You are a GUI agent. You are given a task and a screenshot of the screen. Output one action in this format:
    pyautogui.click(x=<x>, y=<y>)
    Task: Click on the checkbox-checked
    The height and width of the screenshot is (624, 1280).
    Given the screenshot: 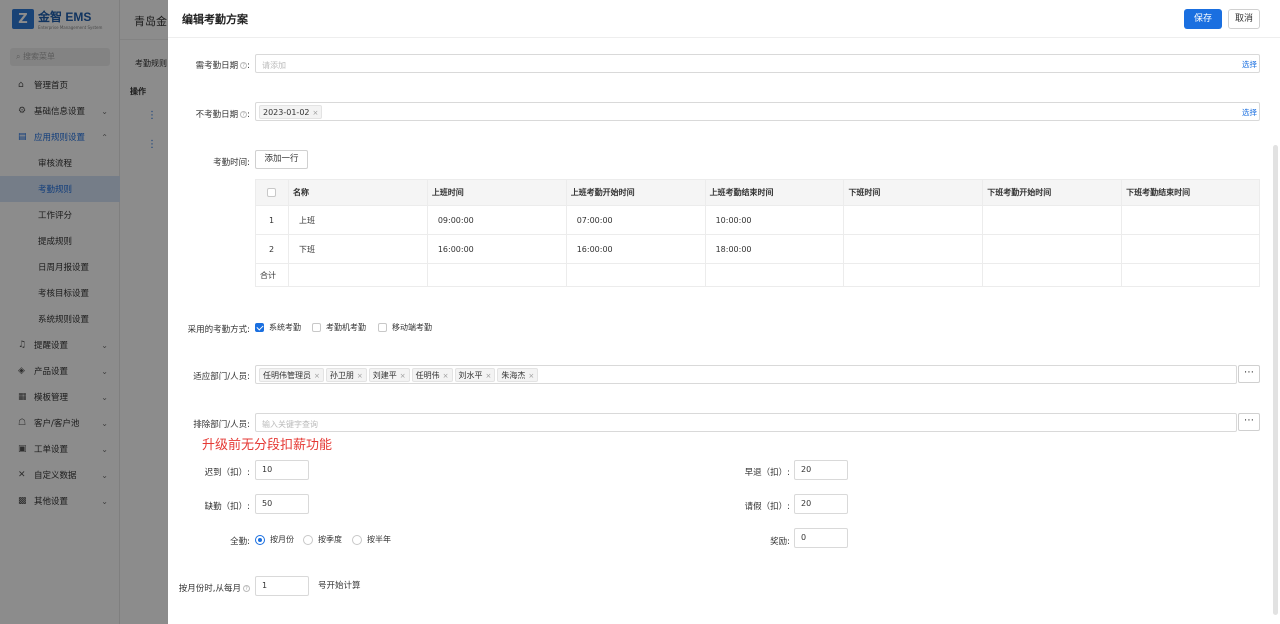 What is the action you would take?
    pyautogui.click(x=259, y=327)
    